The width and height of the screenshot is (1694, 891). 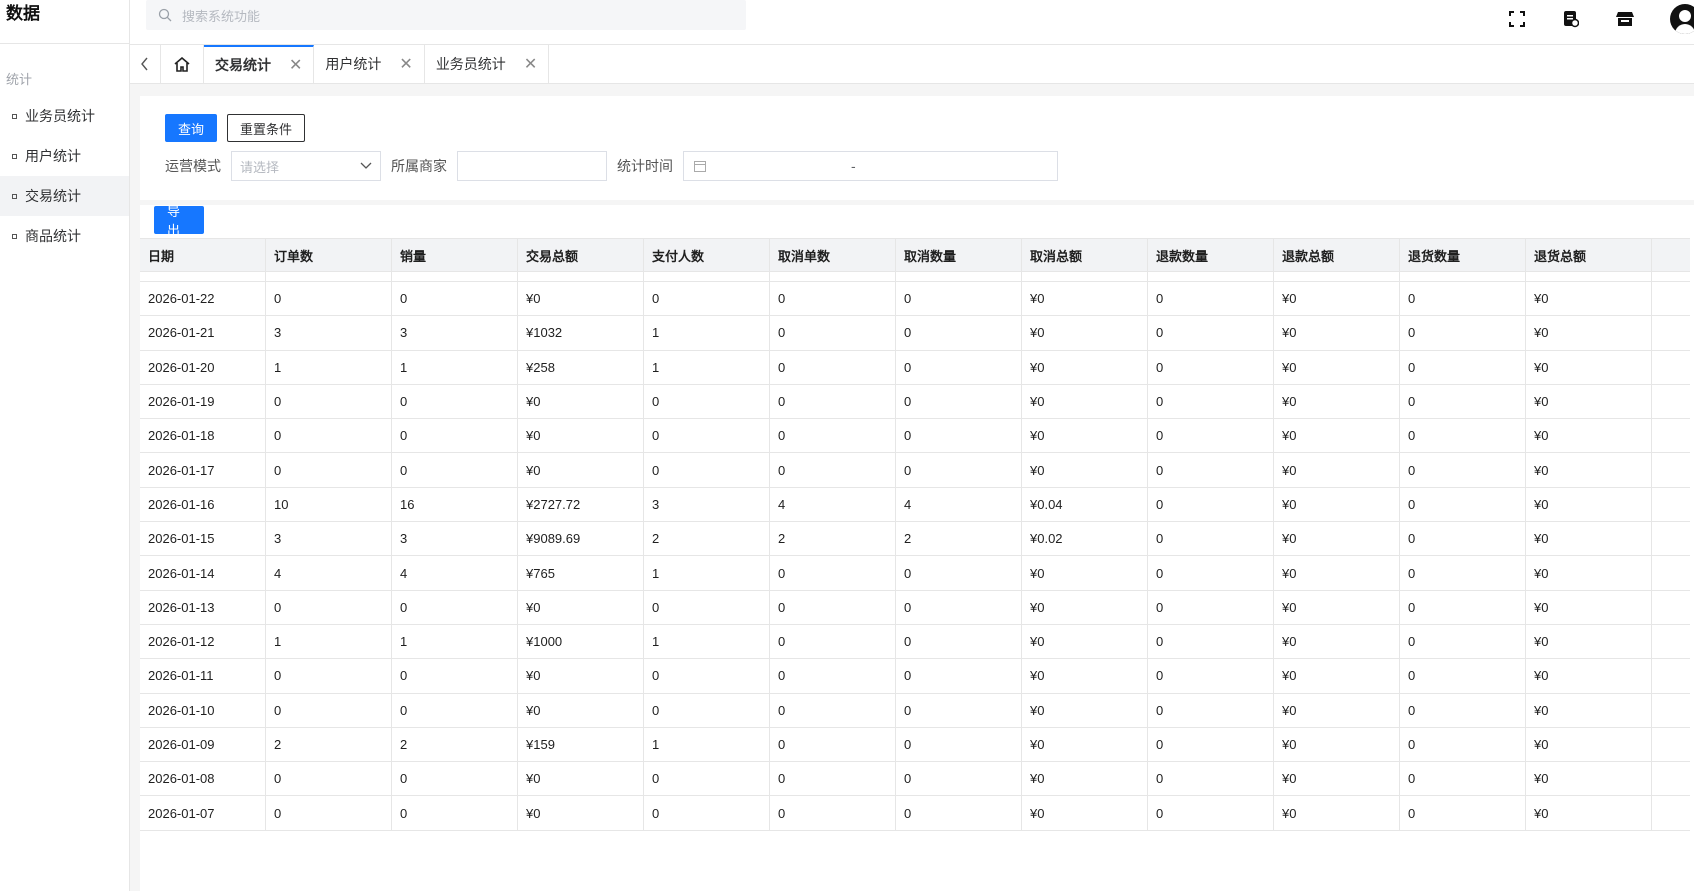 I want to click on table-cell: 4, so click(x=455, y=573).